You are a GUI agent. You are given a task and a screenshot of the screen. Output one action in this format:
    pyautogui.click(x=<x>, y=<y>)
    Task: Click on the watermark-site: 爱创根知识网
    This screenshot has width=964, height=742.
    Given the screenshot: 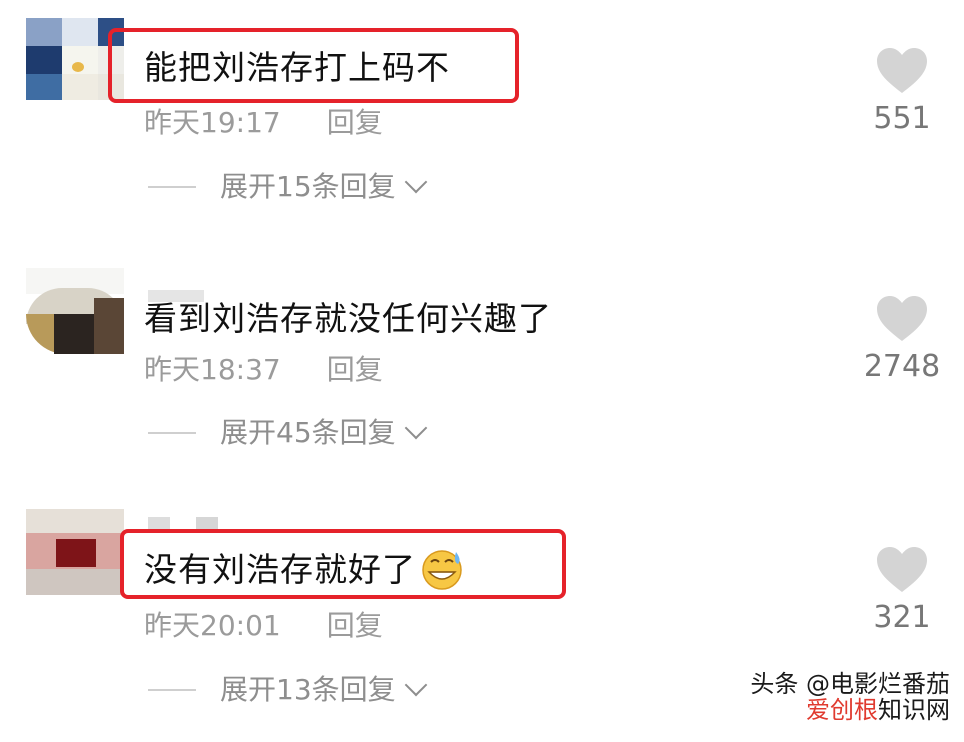 What is the action you would take?
    pyautogui.click(x=850, y=710)
    